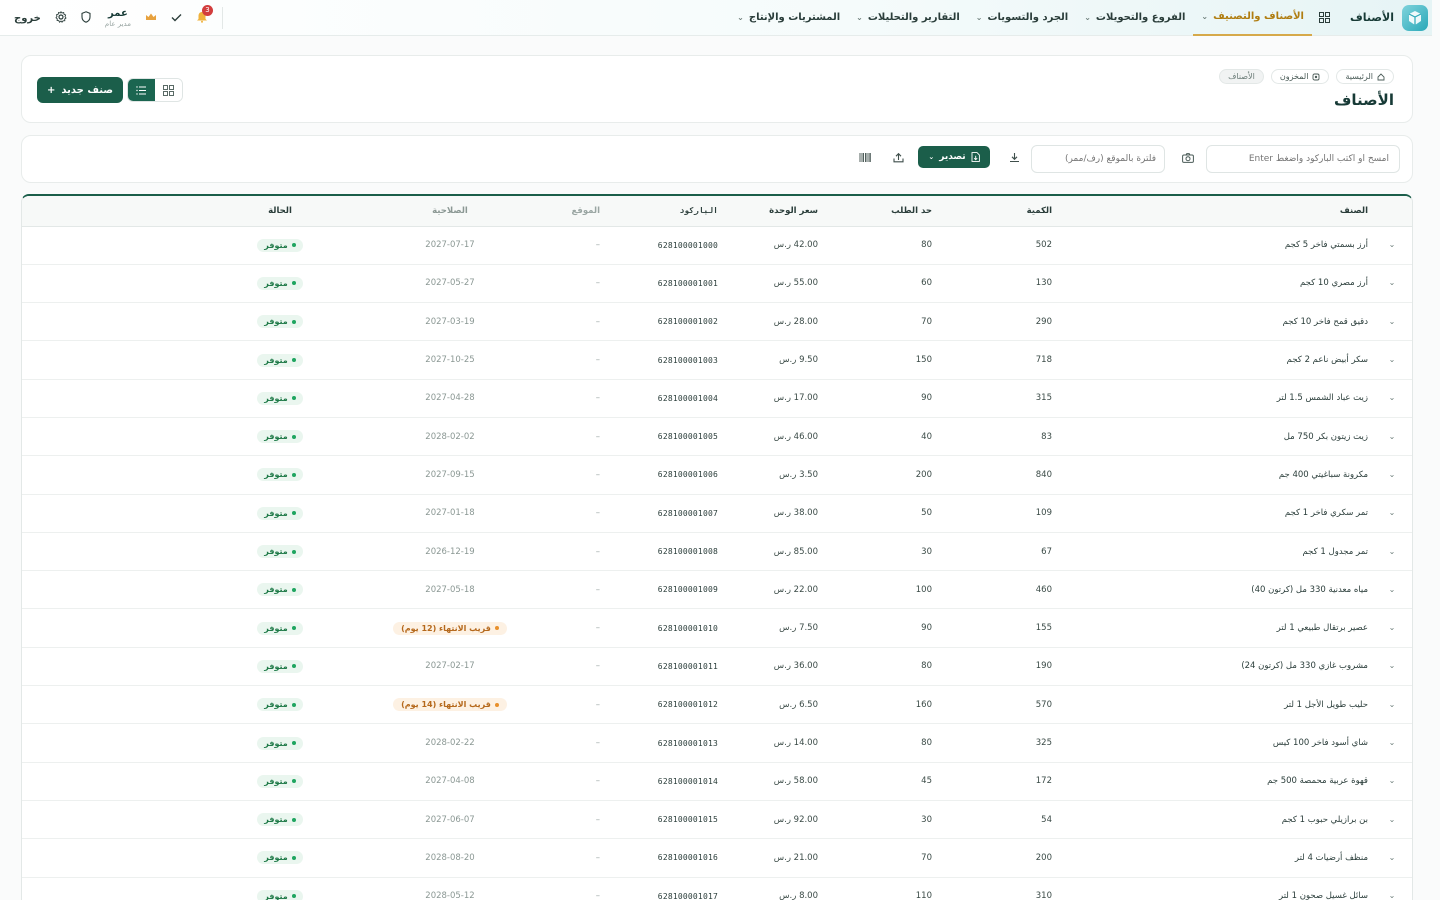 This screenshot has width=1440, height=900. Describe the element at coordinates (450, 211) in the screenshot. I see `col-expiry-header: الصلاحية` at that location.